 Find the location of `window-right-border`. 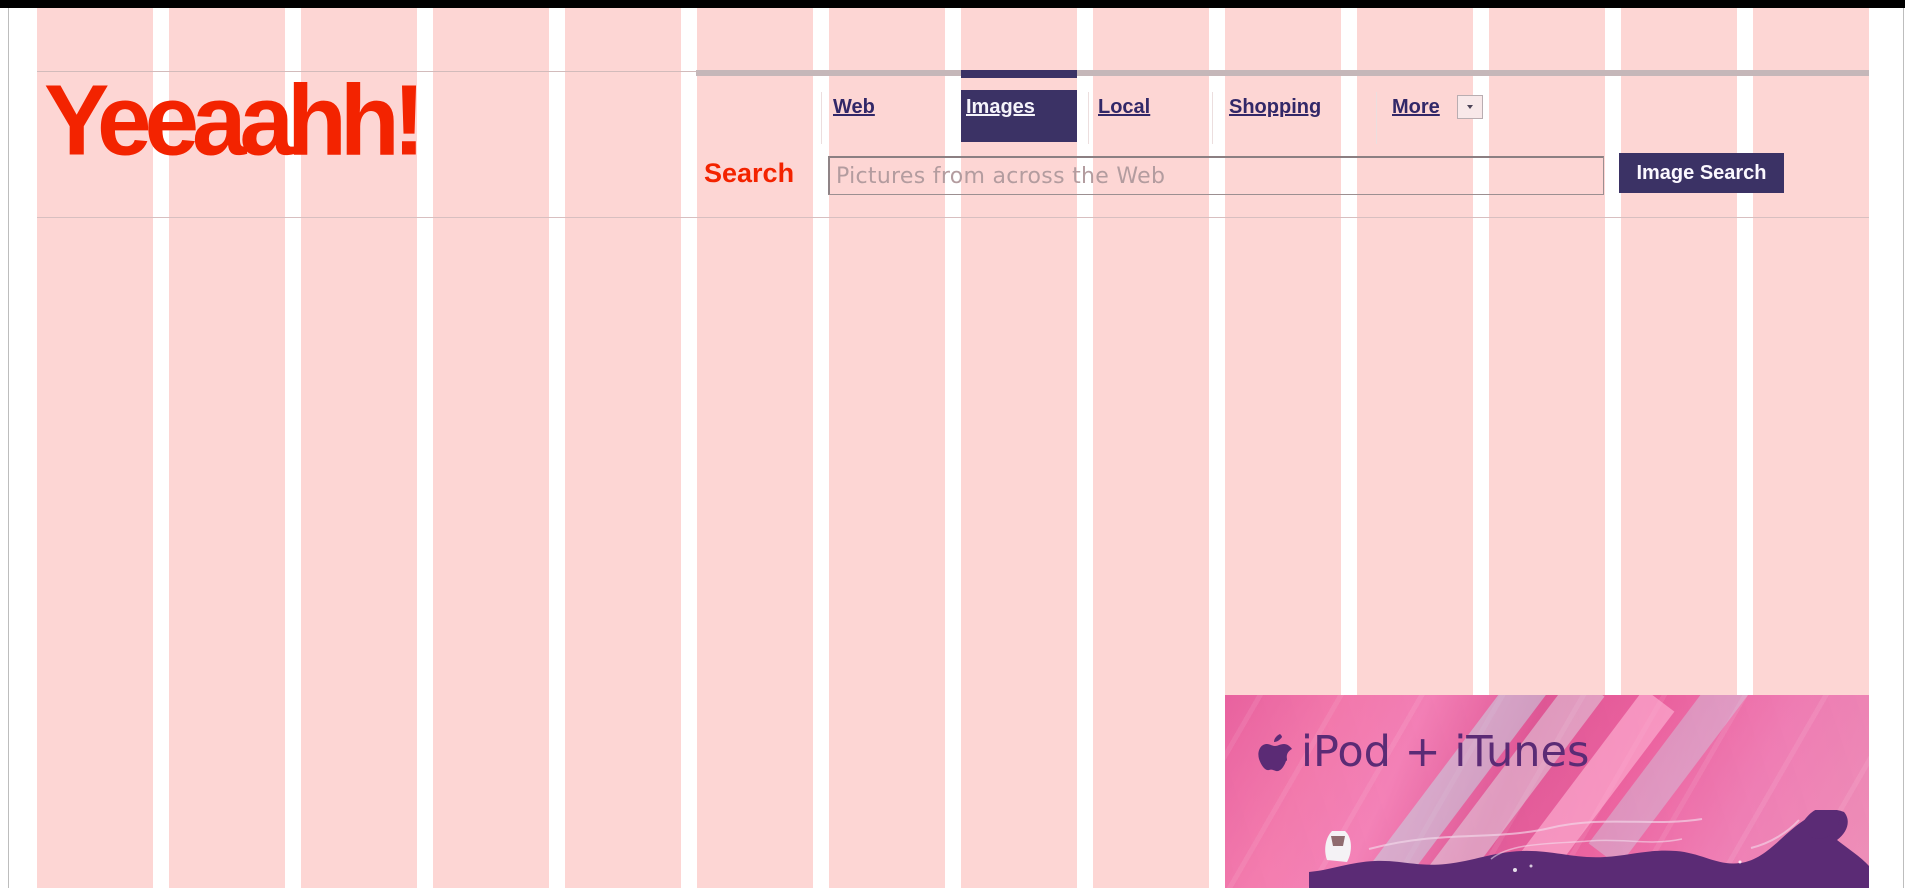

window-right-border is located at coordinates (1903, 448).